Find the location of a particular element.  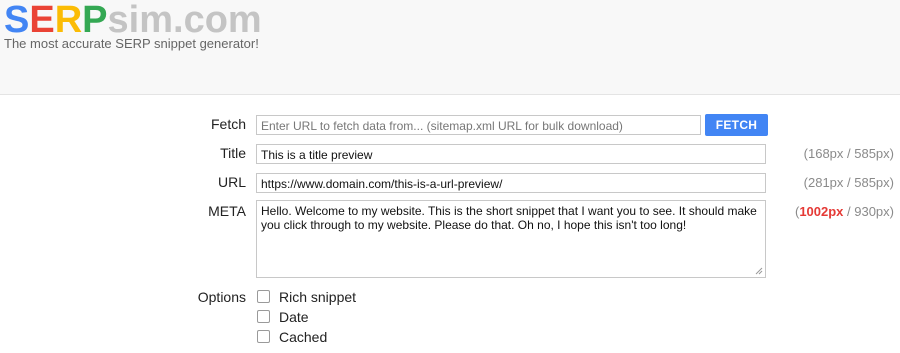

title-input: This is a title preview is located at coordinates (511, 154).